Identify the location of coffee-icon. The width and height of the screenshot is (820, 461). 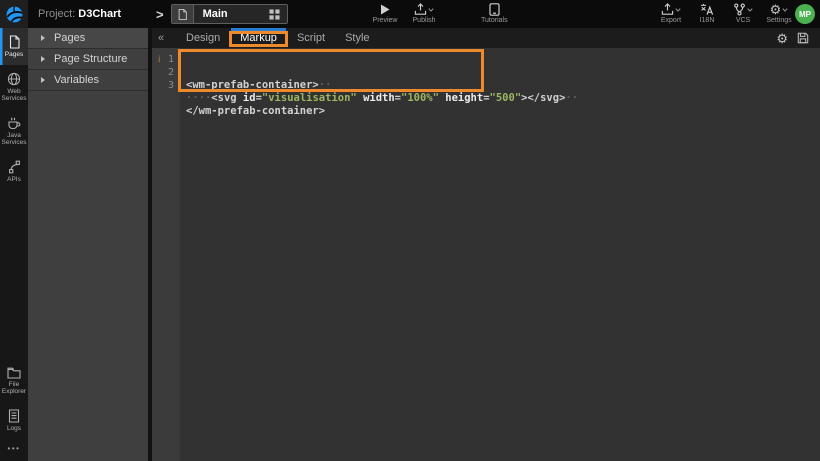
(14, 123).